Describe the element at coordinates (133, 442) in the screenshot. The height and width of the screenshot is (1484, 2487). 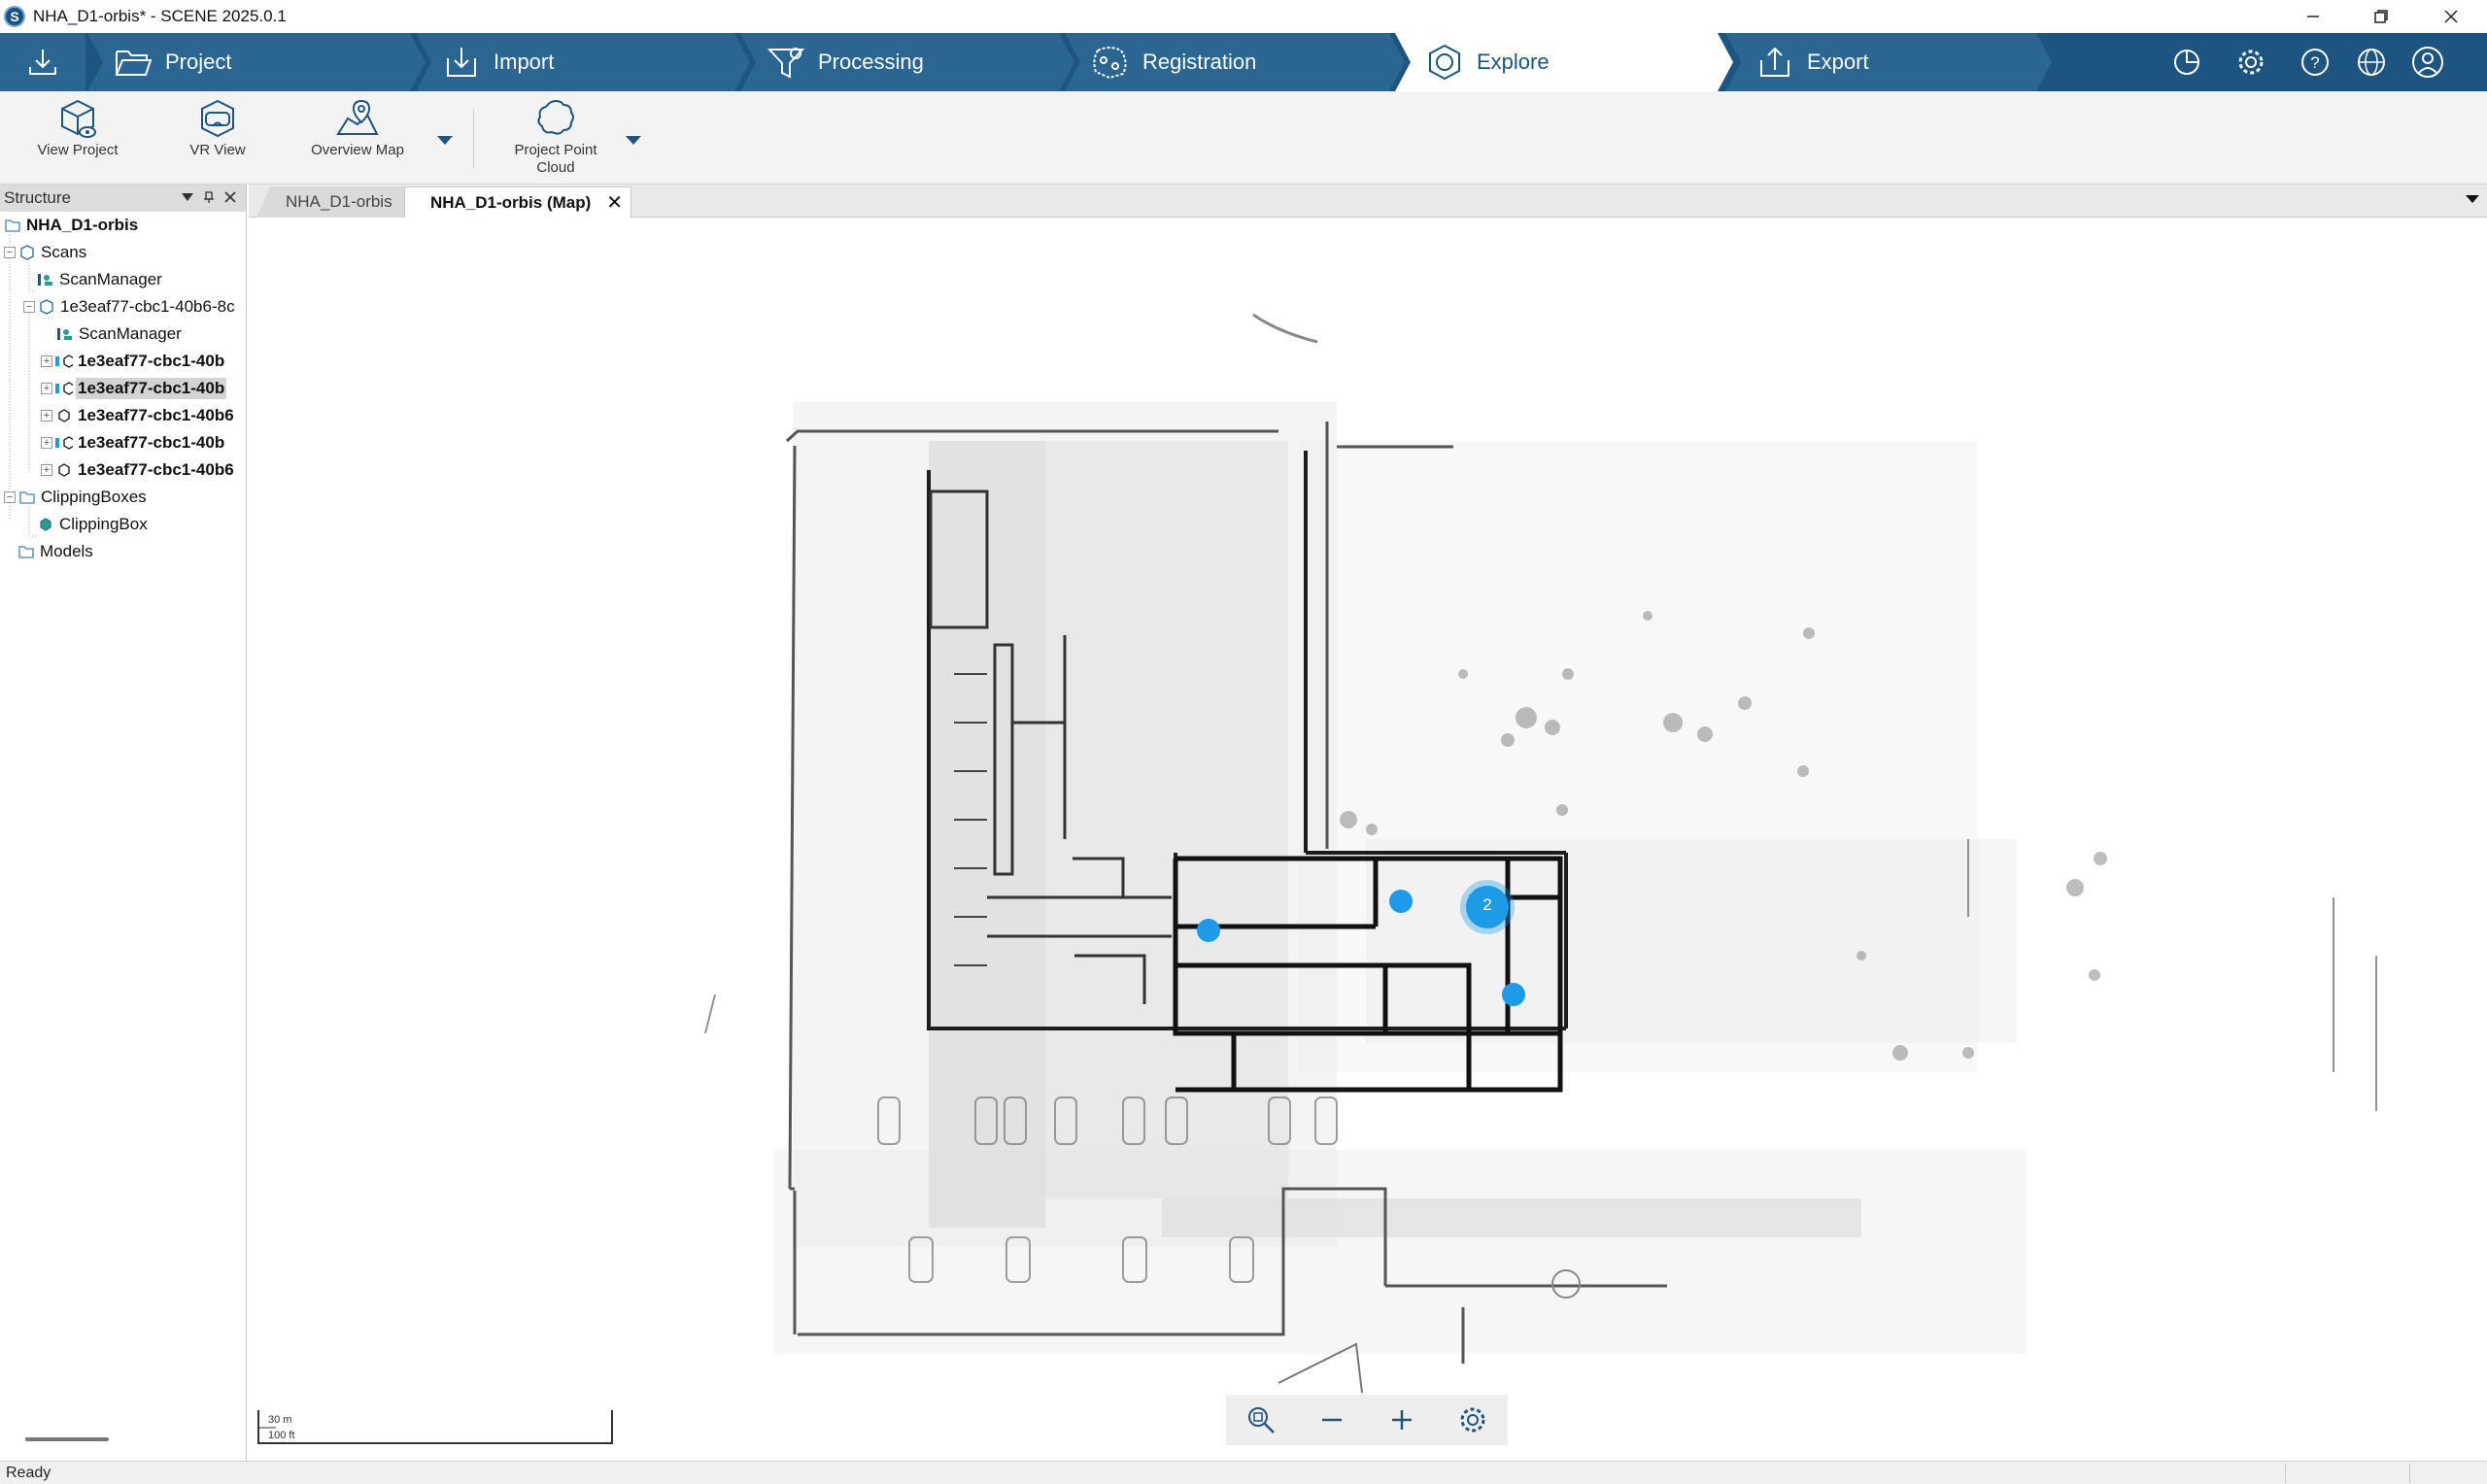
I see `tree-item-scan-4: + 1e3eaf77-cbc1-40b` at that location.